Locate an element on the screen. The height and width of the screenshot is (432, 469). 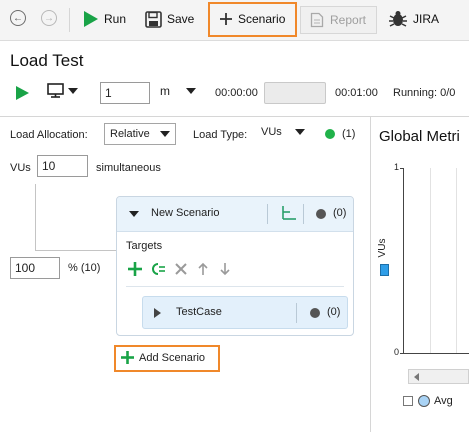
chart-title: Global Metri is located at coordinates (419, 136).